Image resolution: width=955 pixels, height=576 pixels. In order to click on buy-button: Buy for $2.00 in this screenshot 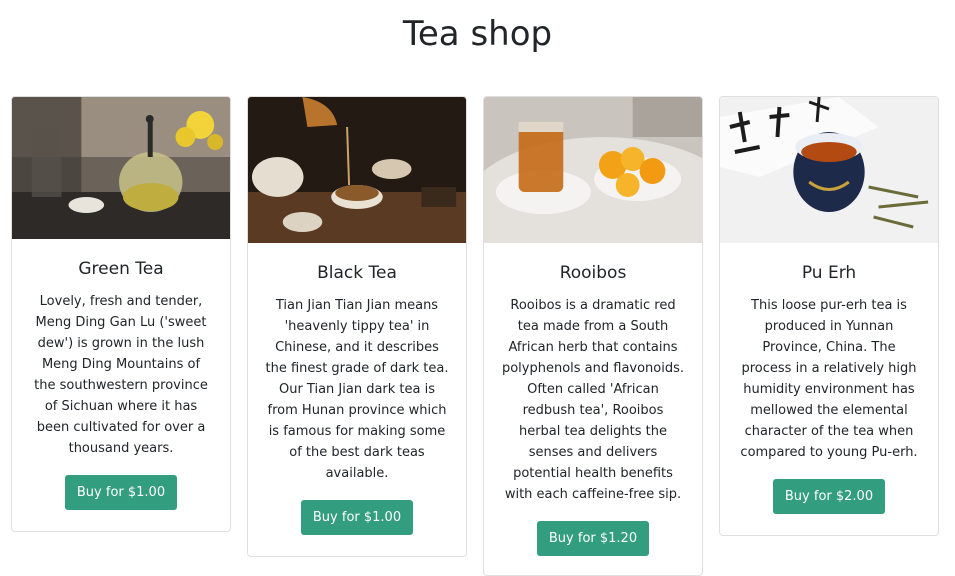, I will do `click(829, 496)`.